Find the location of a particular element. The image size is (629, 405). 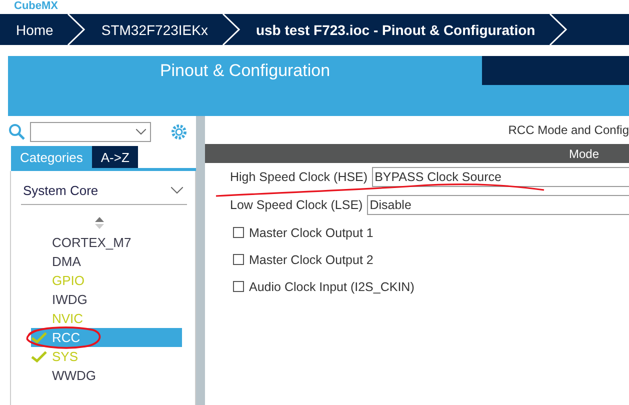

item-label: GPIO is located at coordinates (68, 280).